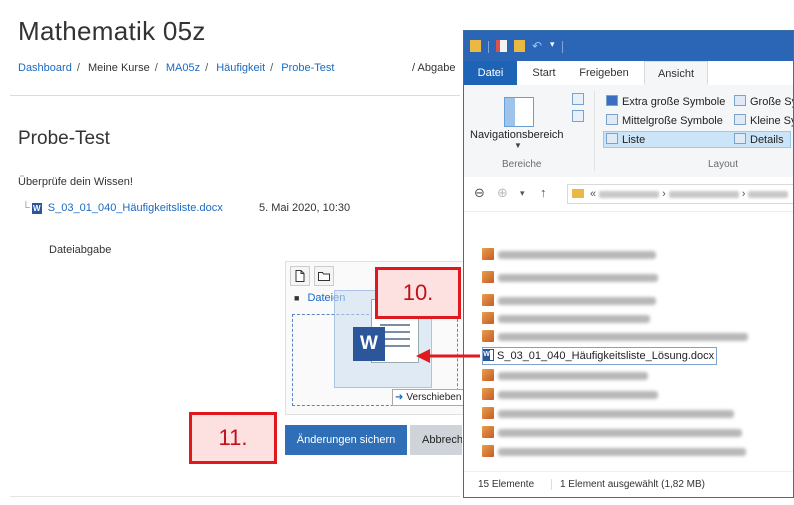 The image size is (794, 505). I want to click on layout-large-label: Große Sy, so click(772, 102).